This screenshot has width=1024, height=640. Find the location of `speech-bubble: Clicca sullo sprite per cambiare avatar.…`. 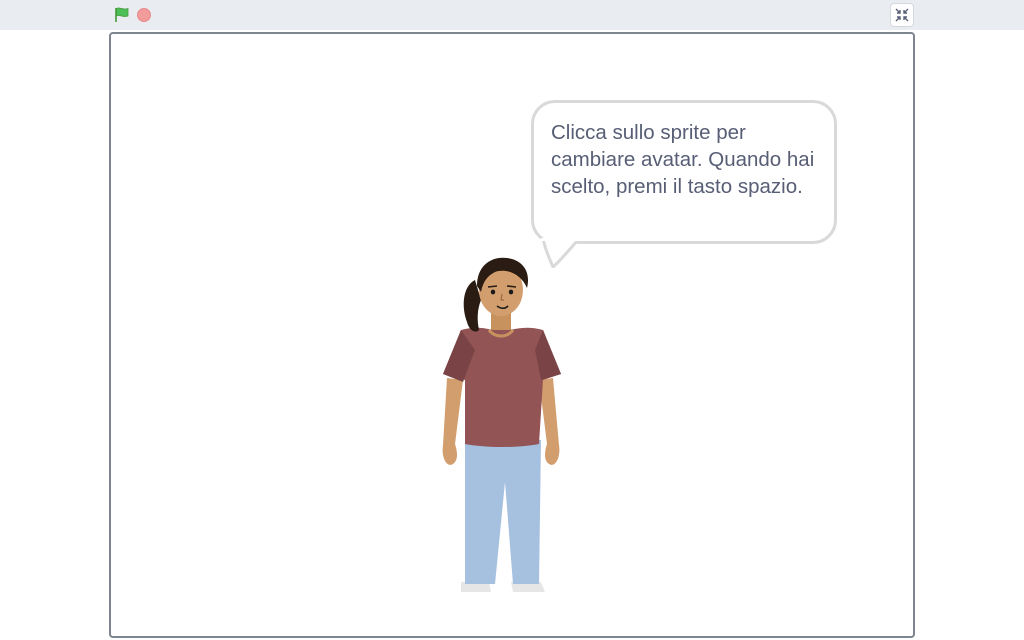

speech-bubble: Clicca sullo sprite per cambiare avatar.… is located at coordinates (684, 172).